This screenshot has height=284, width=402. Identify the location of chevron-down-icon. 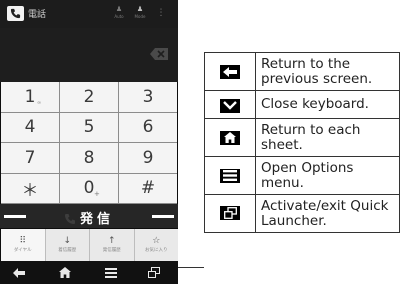
(230, 105).